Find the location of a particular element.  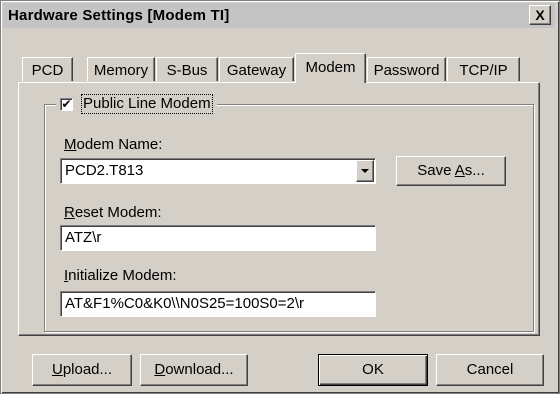

title-bar: Hardware Settings [Modem TI] X is located at coordinates (279, 15).